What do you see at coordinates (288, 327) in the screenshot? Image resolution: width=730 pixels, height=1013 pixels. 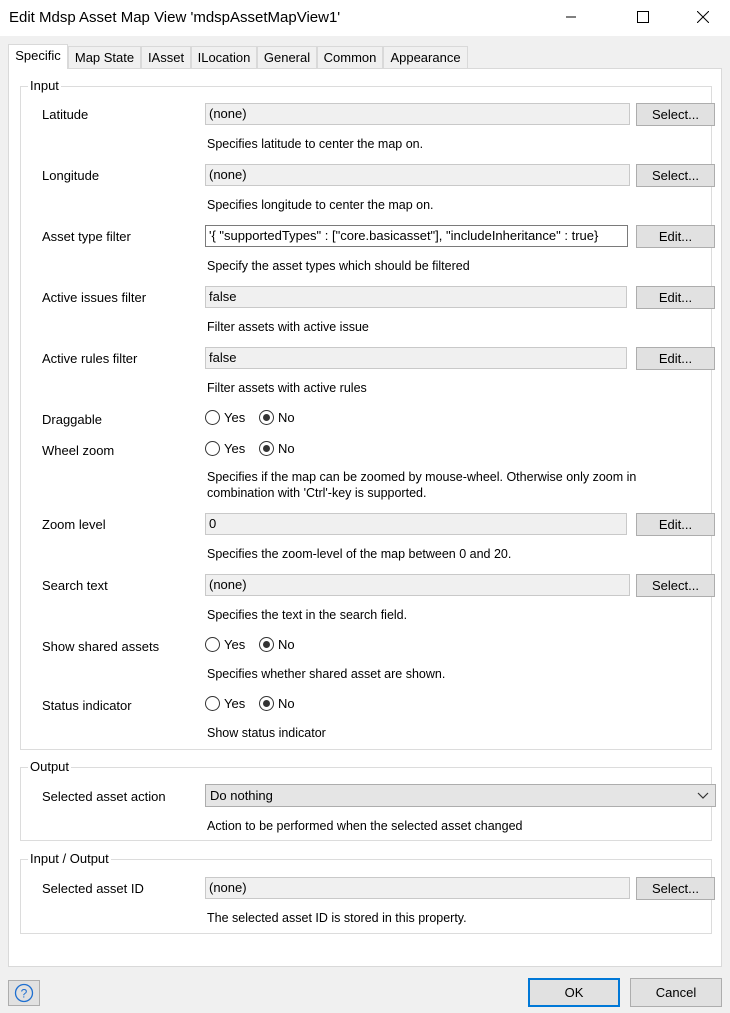 I see `active-issues-filter-description: Filter assets with active issue` at bounding box center [288, 327].